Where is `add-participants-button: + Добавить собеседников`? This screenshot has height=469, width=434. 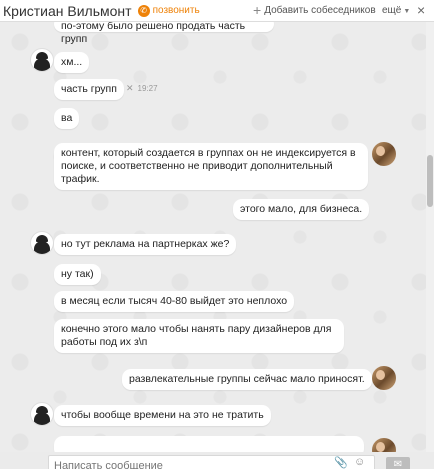
add-participants-button: + Добавить собеседников is located at coordinates (314, 10).